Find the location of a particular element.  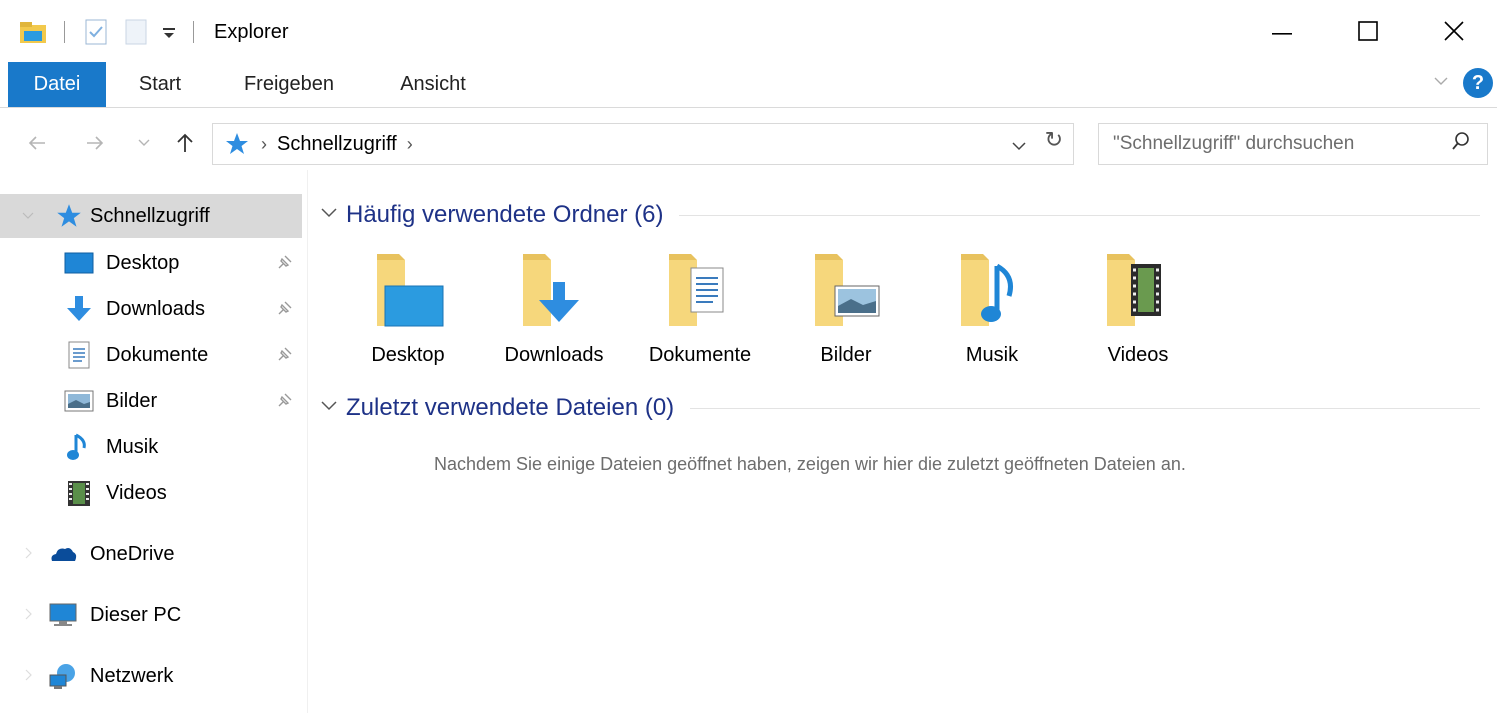

group-header-frequent-folders: Häufig verwendete Ordner (6) is located at coordinates (900, 215).